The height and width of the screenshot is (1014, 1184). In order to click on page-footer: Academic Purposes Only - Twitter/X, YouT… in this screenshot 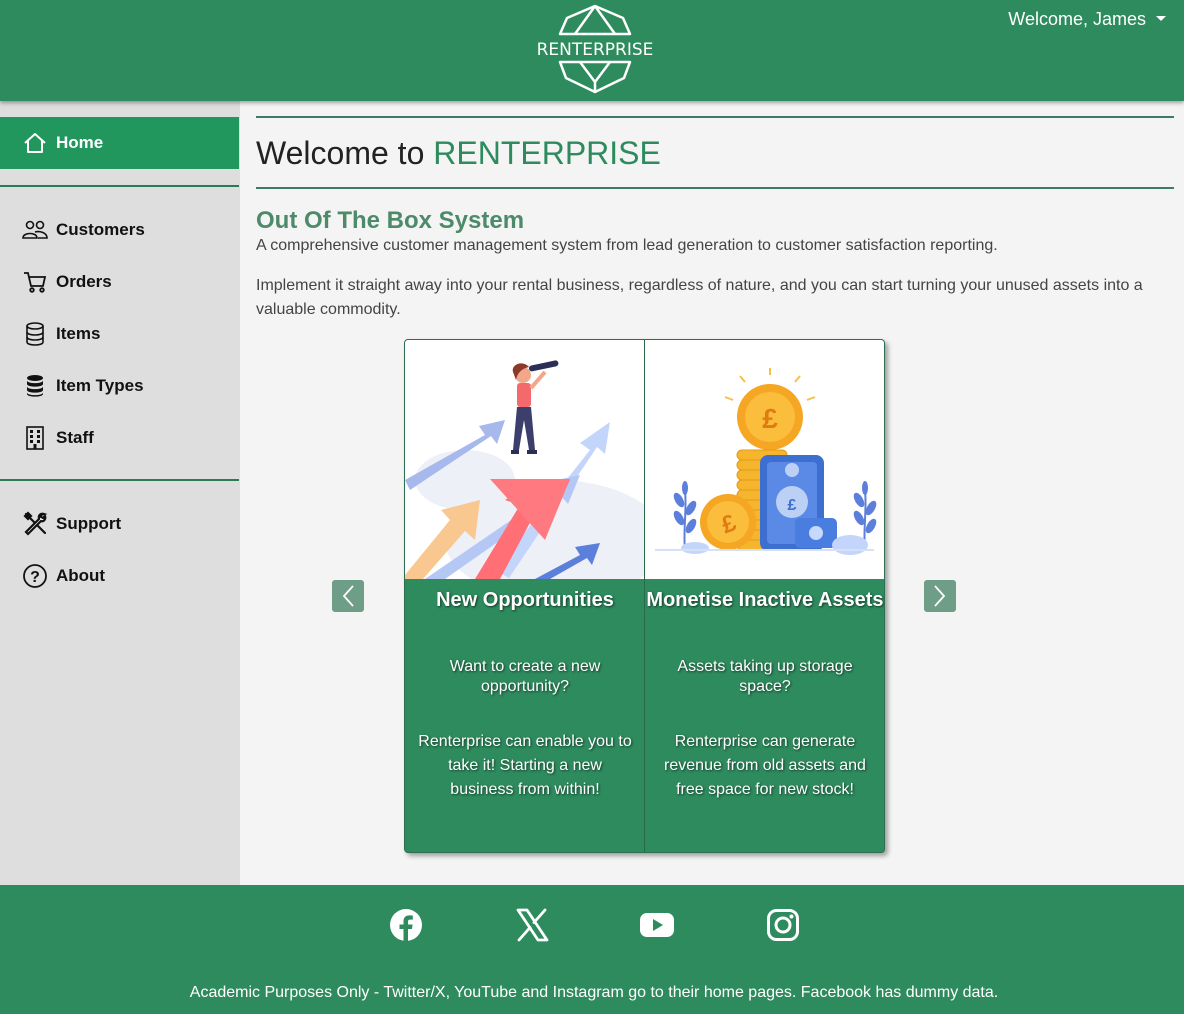, I will do `click(592, 949)`.